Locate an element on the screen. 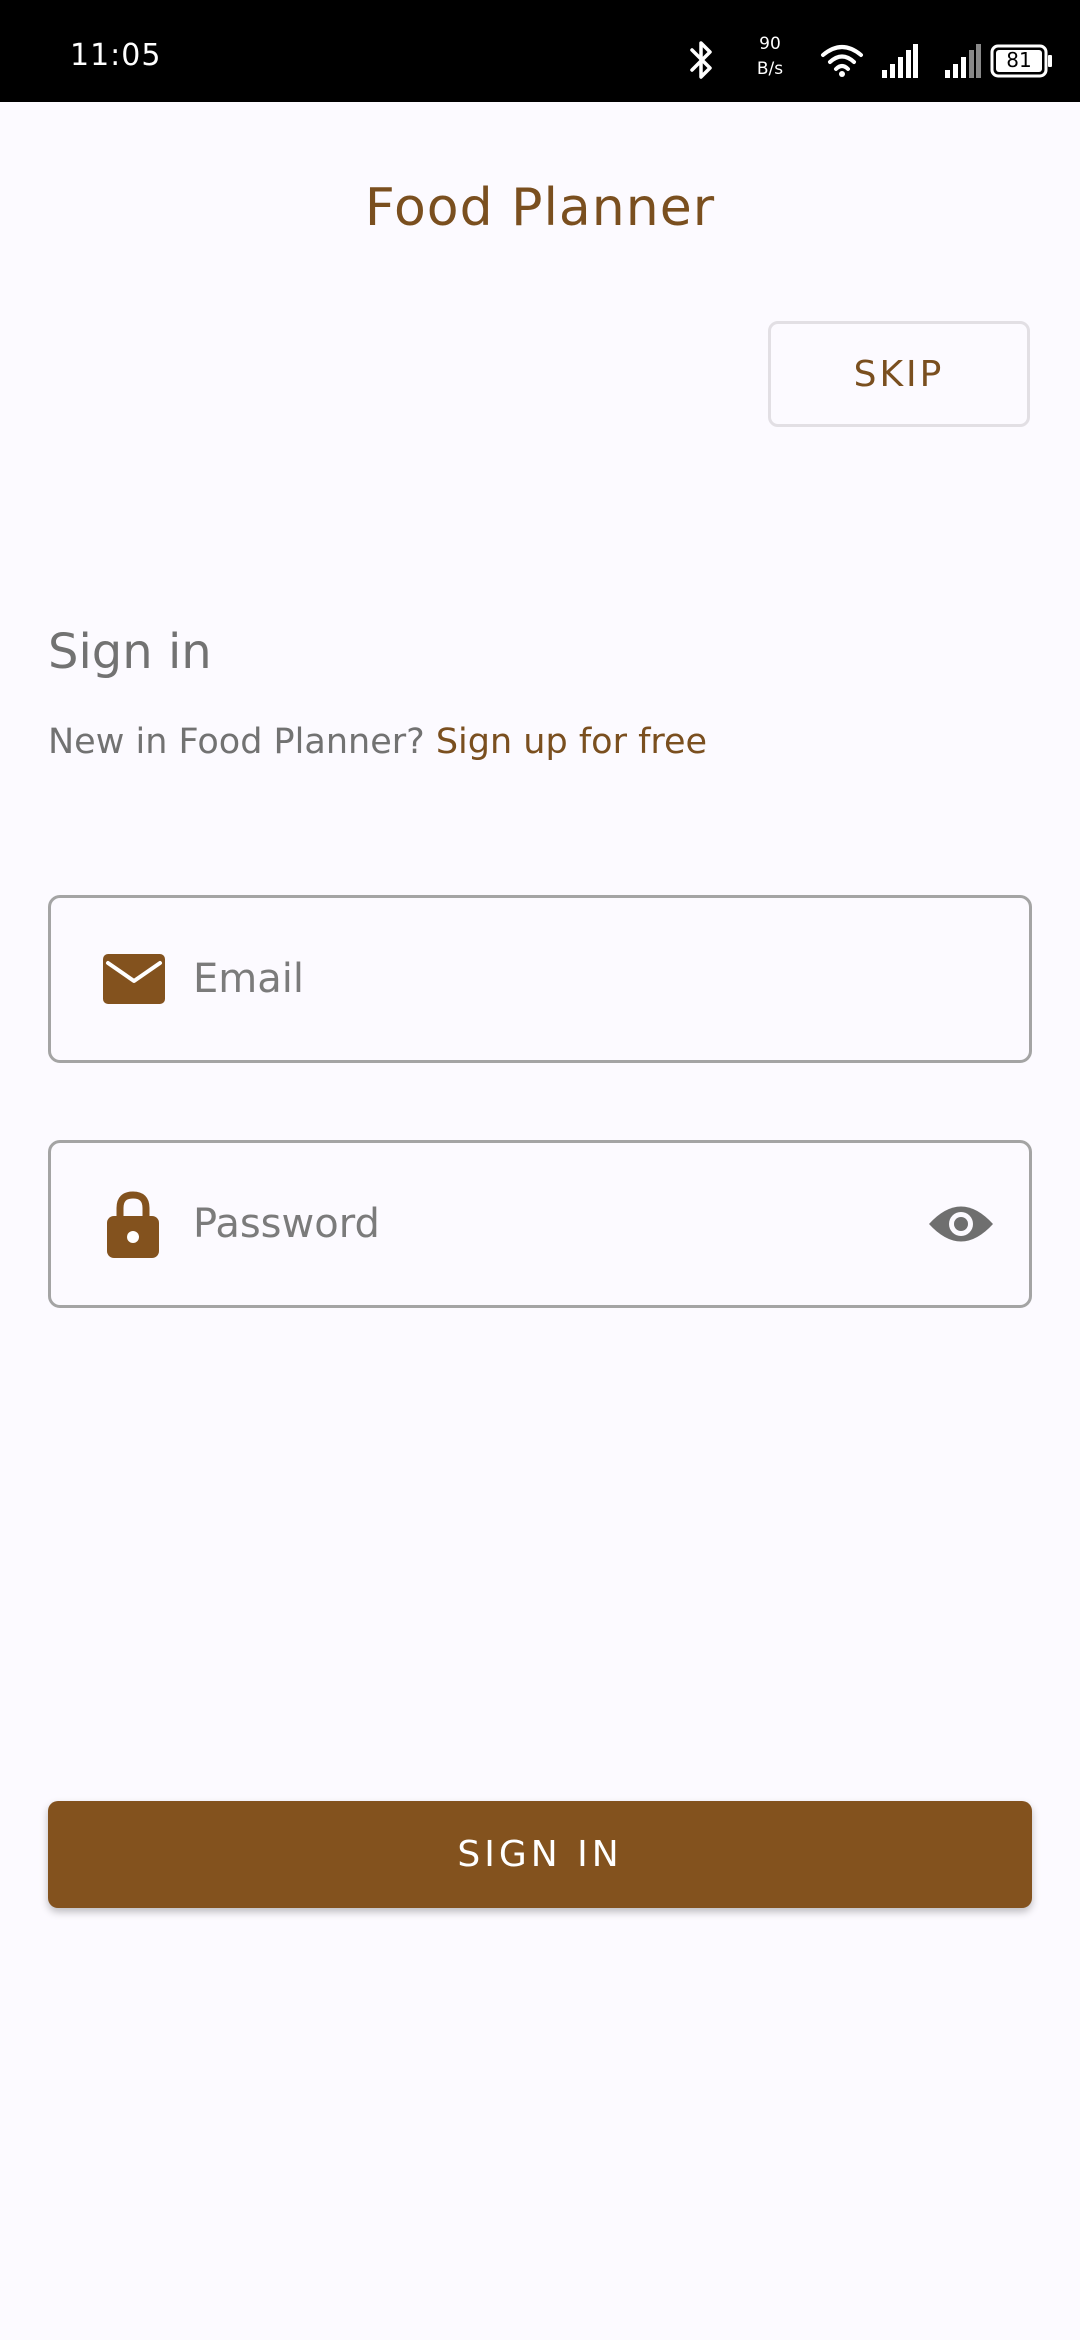 Image resolution: width=1080 pixels, height=2340 pixels. signin-heading: Sign in is located at coordinates (130, 652).